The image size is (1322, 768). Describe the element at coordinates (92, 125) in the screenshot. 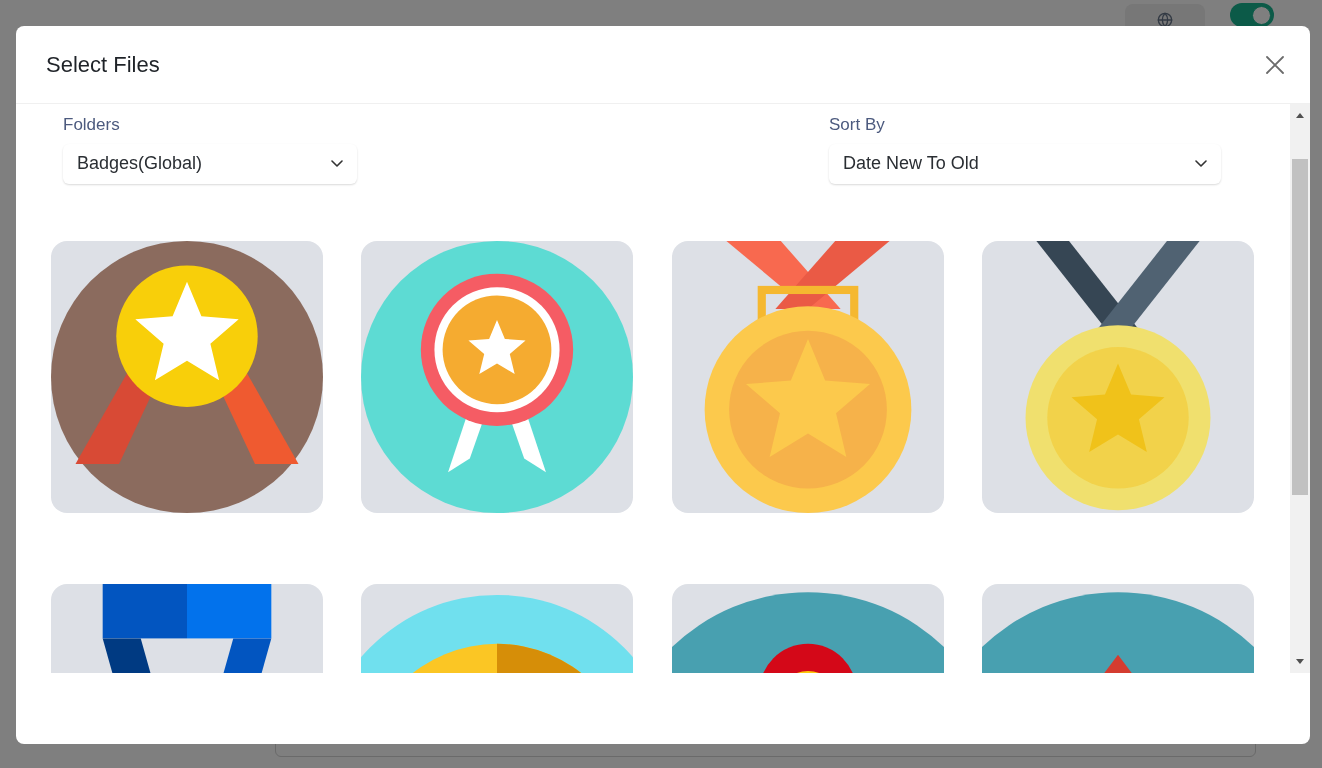

I see `filter-label: Folders` at that location.